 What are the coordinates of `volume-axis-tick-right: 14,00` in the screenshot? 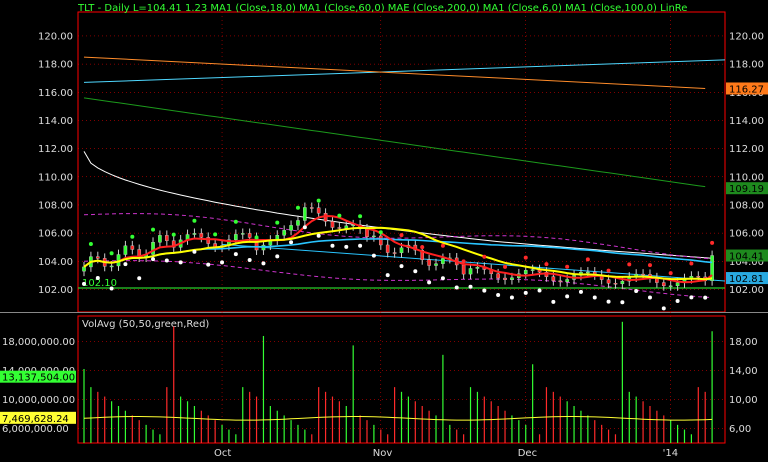 It's located at (743, 371).